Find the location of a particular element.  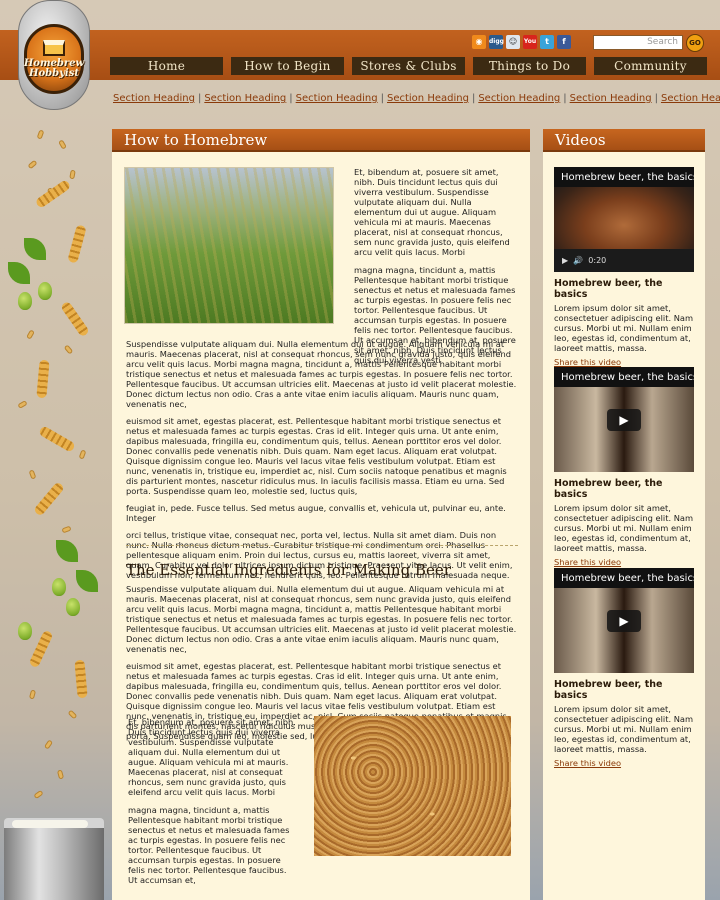

video-player: Homebrew beer, the basics c ▶ 🔊 0:20 is located at coordinates (624, 219).